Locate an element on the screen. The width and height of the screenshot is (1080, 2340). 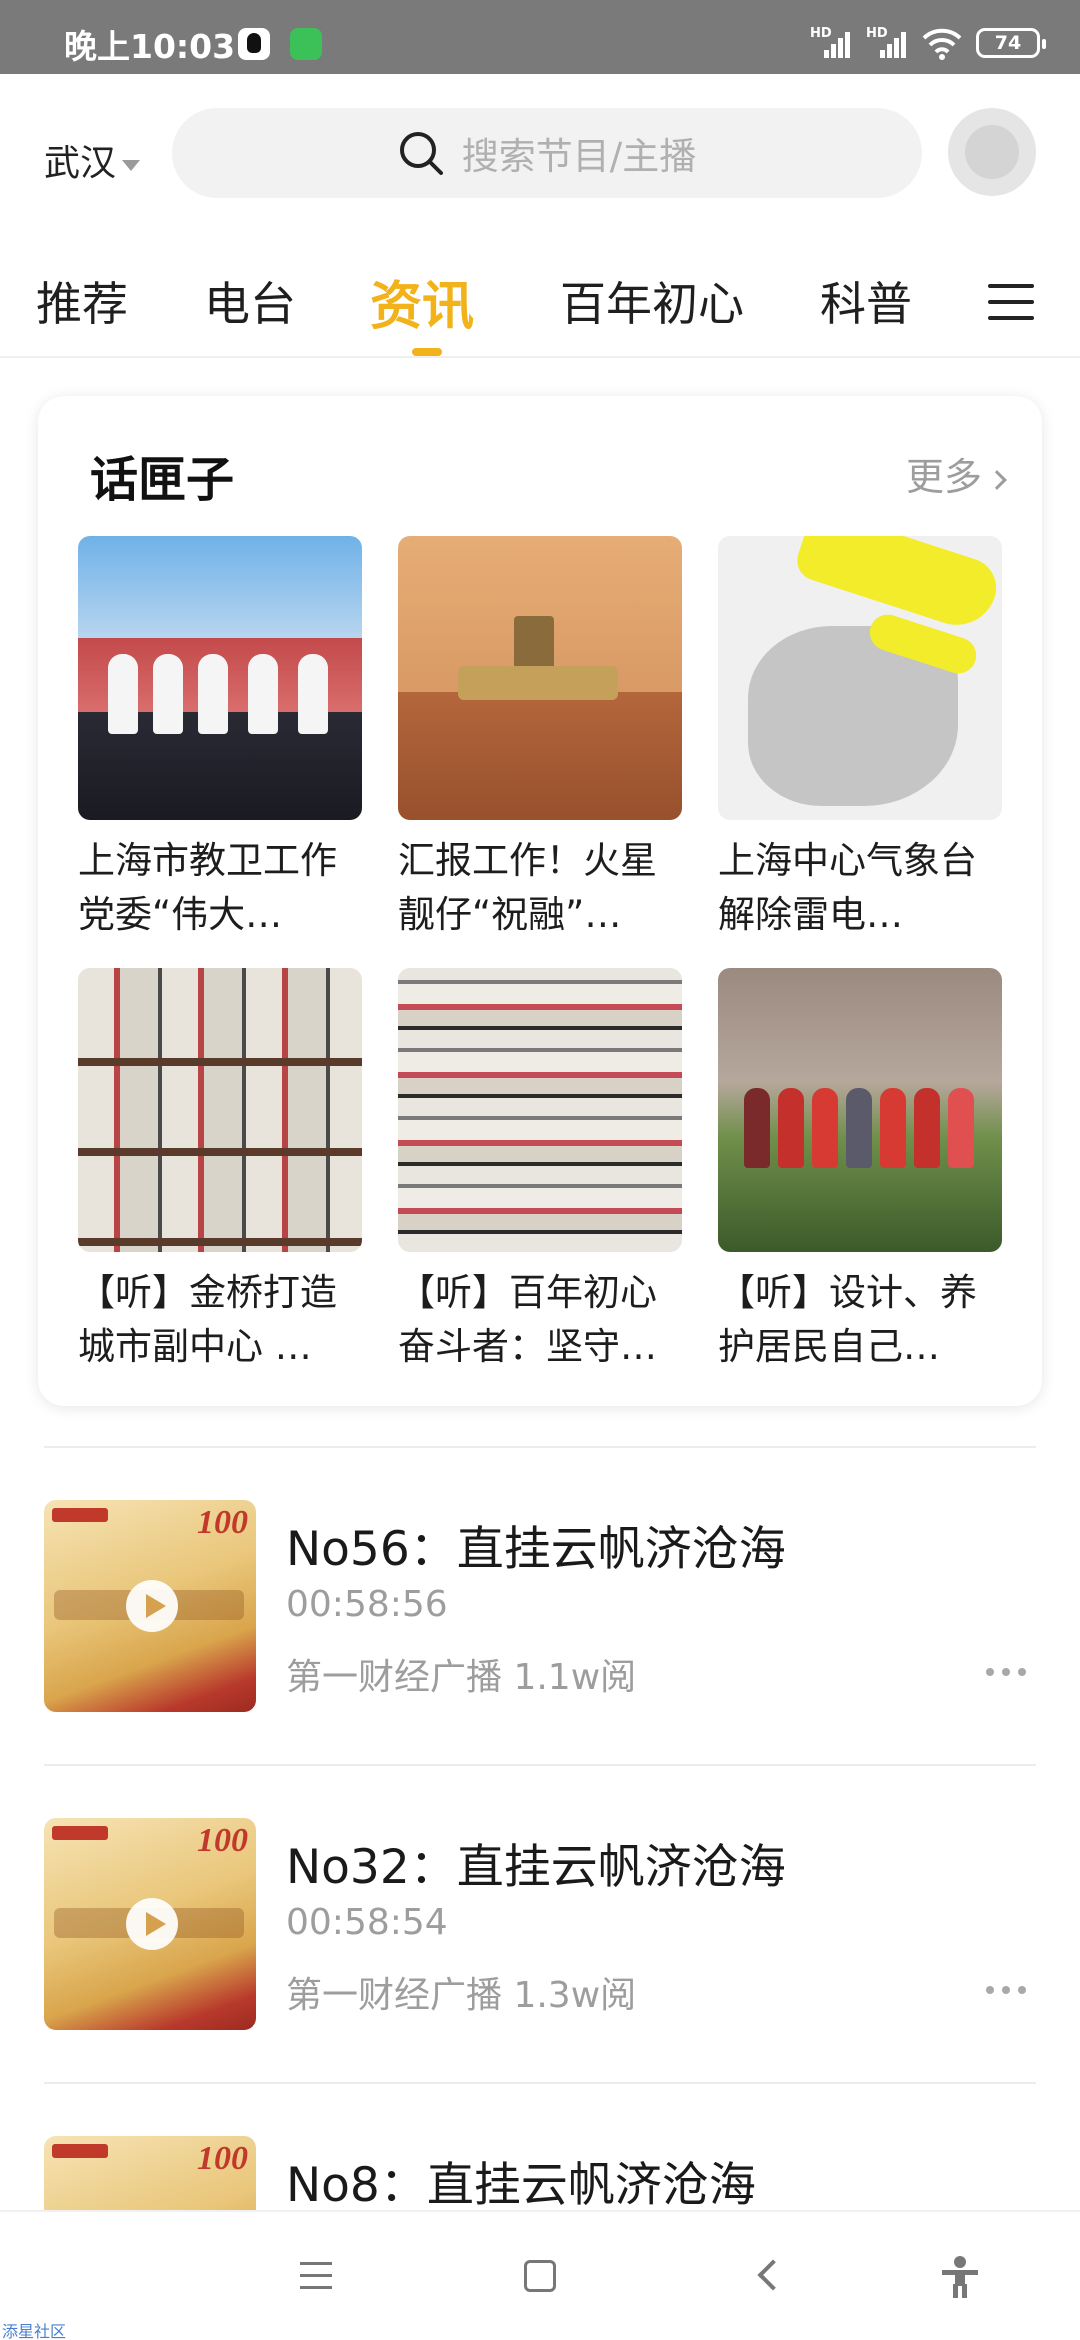
more-label: 更多 is located at coordinates (943, 477).